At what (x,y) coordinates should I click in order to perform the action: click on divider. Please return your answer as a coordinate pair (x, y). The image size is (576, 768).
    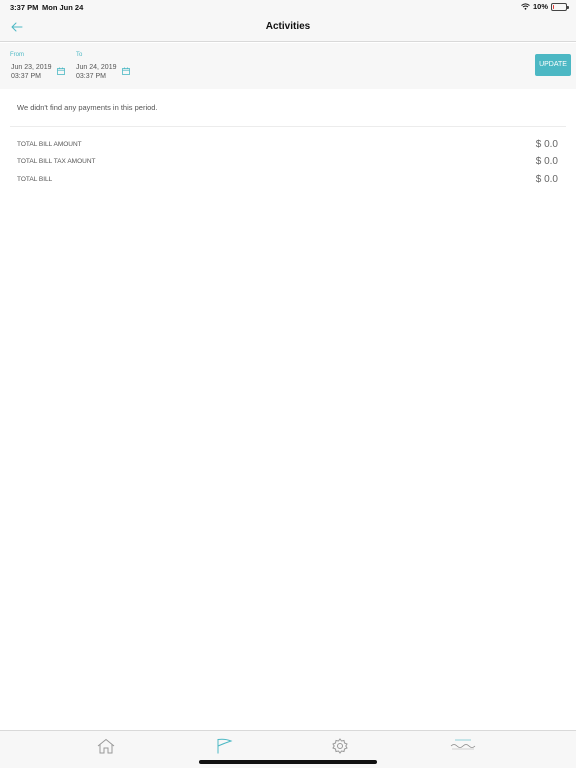
    Looking at the image, I should click on (288, 126).